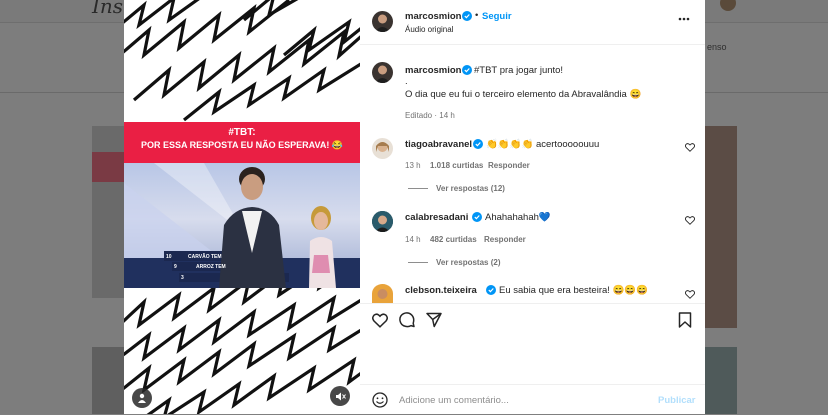 This screenshot has height=415, width=828. What do you see at coordinates (429, 29) in the screenshot?
I see `audio-label: Áudio original` at bounding box center [429, 29].